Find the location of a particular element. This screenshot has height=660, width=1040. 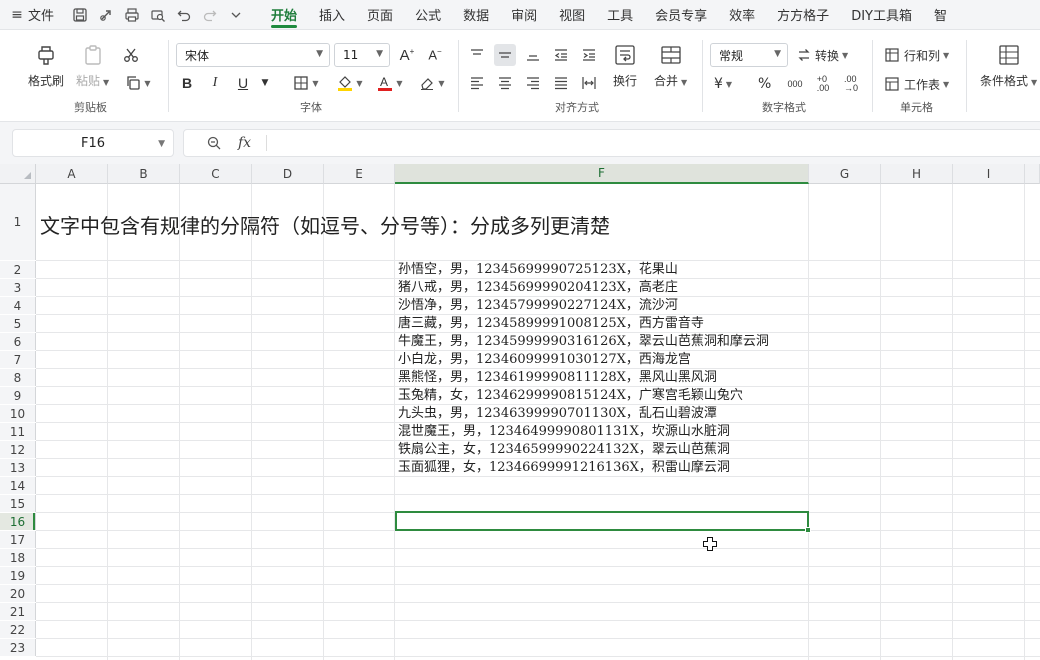

tab-diy-toolbox: DIY工具箱 is located at coordinates (881, 15).